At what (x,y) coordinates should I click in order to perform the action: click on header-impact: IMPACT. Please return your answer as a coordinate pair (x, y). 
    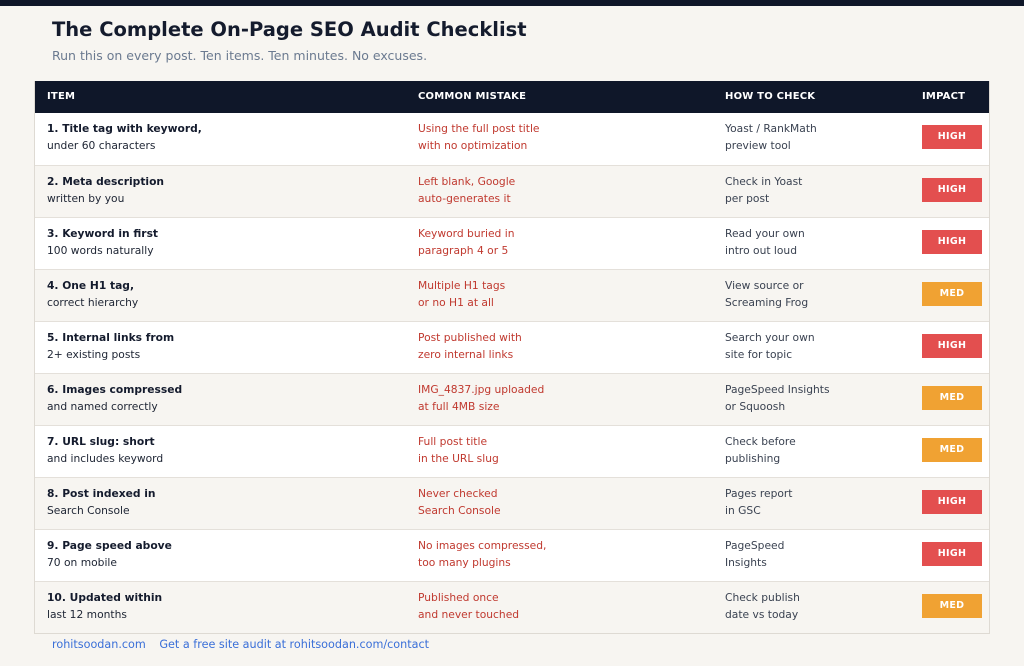
    Looking at the image, I should click on (944, 96).